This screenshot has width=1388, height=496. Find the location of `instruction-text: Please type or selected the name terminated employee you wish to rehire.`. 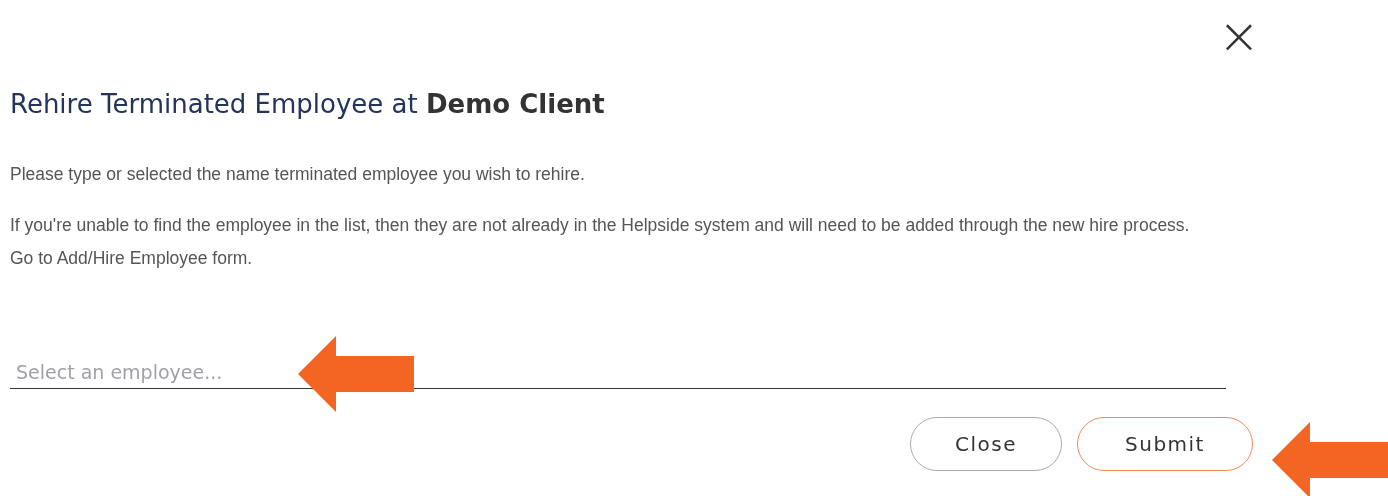

instruction-text: Please type or selected the name terminated employee you wish to rehire. is located at coordinates (298, 174).